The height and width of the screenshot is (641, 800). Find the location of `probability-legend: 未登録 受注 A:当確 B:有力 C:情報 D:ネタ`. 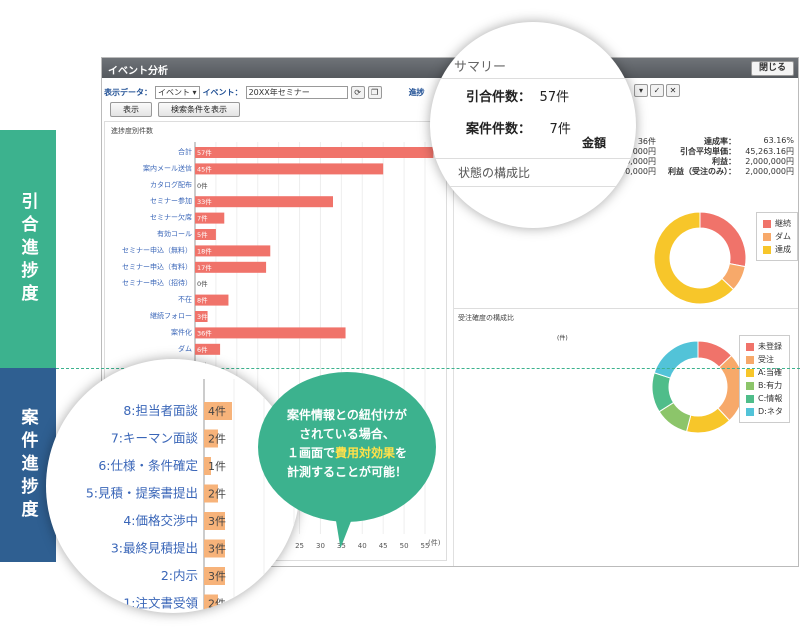

probability-legend: 未登録 受注 A:当確 B:有力 C:情報 D:ネタ is located at coordinates (764, 379).